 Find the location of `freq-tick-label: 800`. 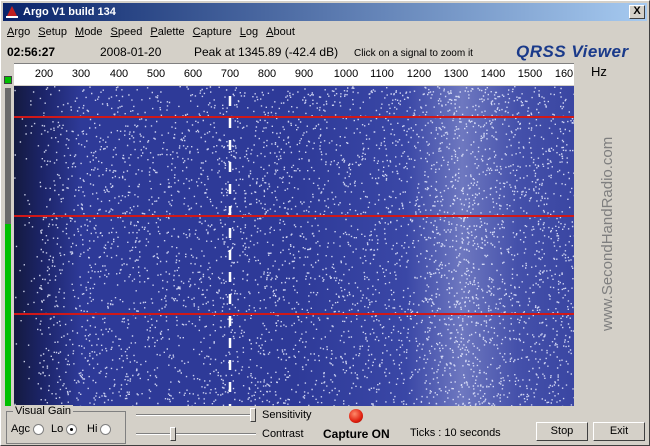

freq-tick-label: 800 is located at coordinates (267, 74).